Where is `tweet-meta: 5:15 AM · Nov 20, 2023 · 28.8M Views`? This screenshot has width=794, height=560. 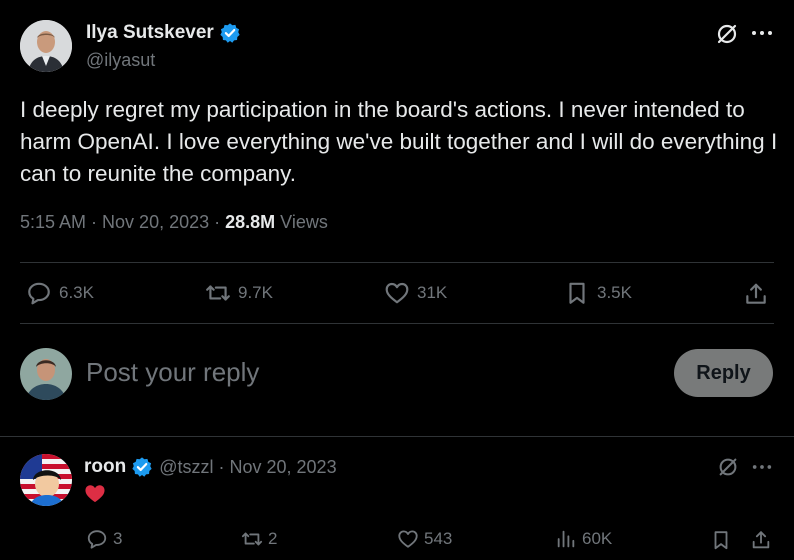 tweet-meta: 5:15 AM · Nov 20, 2023 · 28.8M Views is located at coordinates (174, 222).